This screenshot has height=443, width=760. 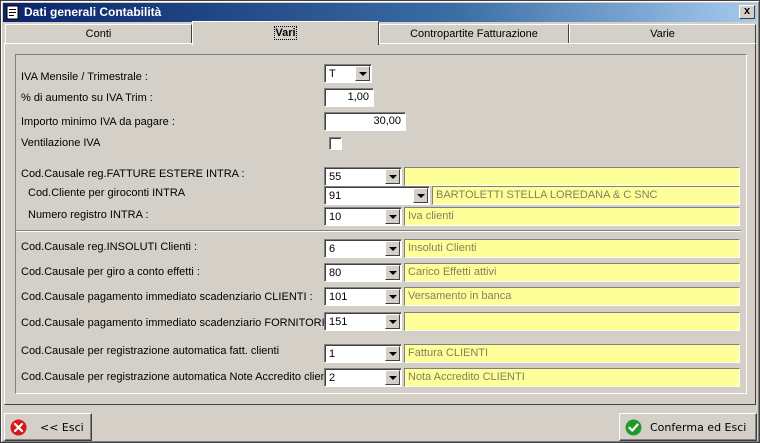 I want to click on tab-label: Varie, so click(x=662, y=34).